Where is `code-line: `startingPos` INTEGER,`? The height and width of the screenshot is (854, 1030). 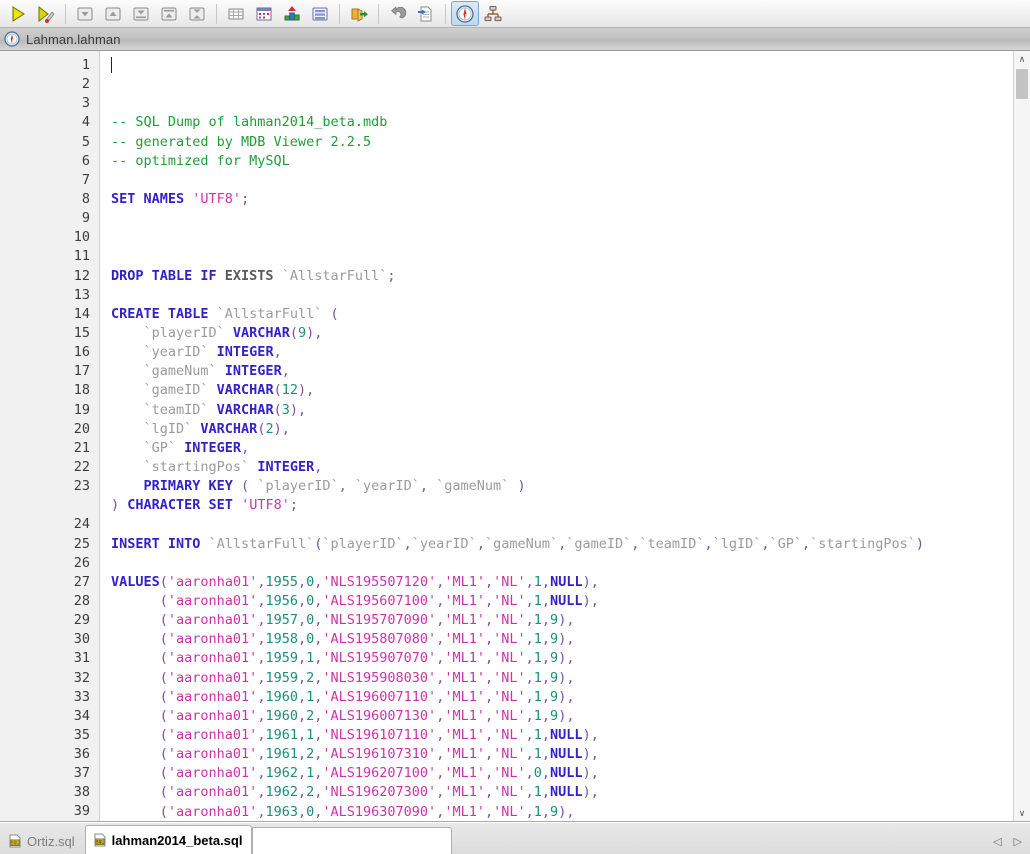 code-line: `startingPos` INTEGER, is located at coordinates (562, 467).